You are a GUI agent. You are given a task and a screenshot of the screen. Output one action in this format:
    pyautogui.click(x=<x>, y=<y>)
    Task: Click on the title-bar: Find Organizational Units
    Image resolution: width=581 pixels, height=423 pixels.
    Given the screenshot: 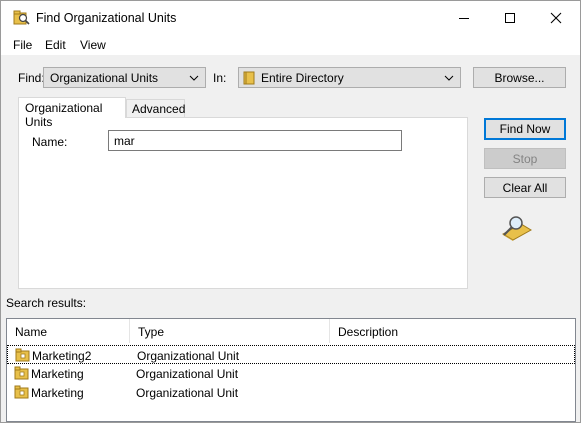 What is the action you would take?
    pyautogui.click(x=290, y=18)
    